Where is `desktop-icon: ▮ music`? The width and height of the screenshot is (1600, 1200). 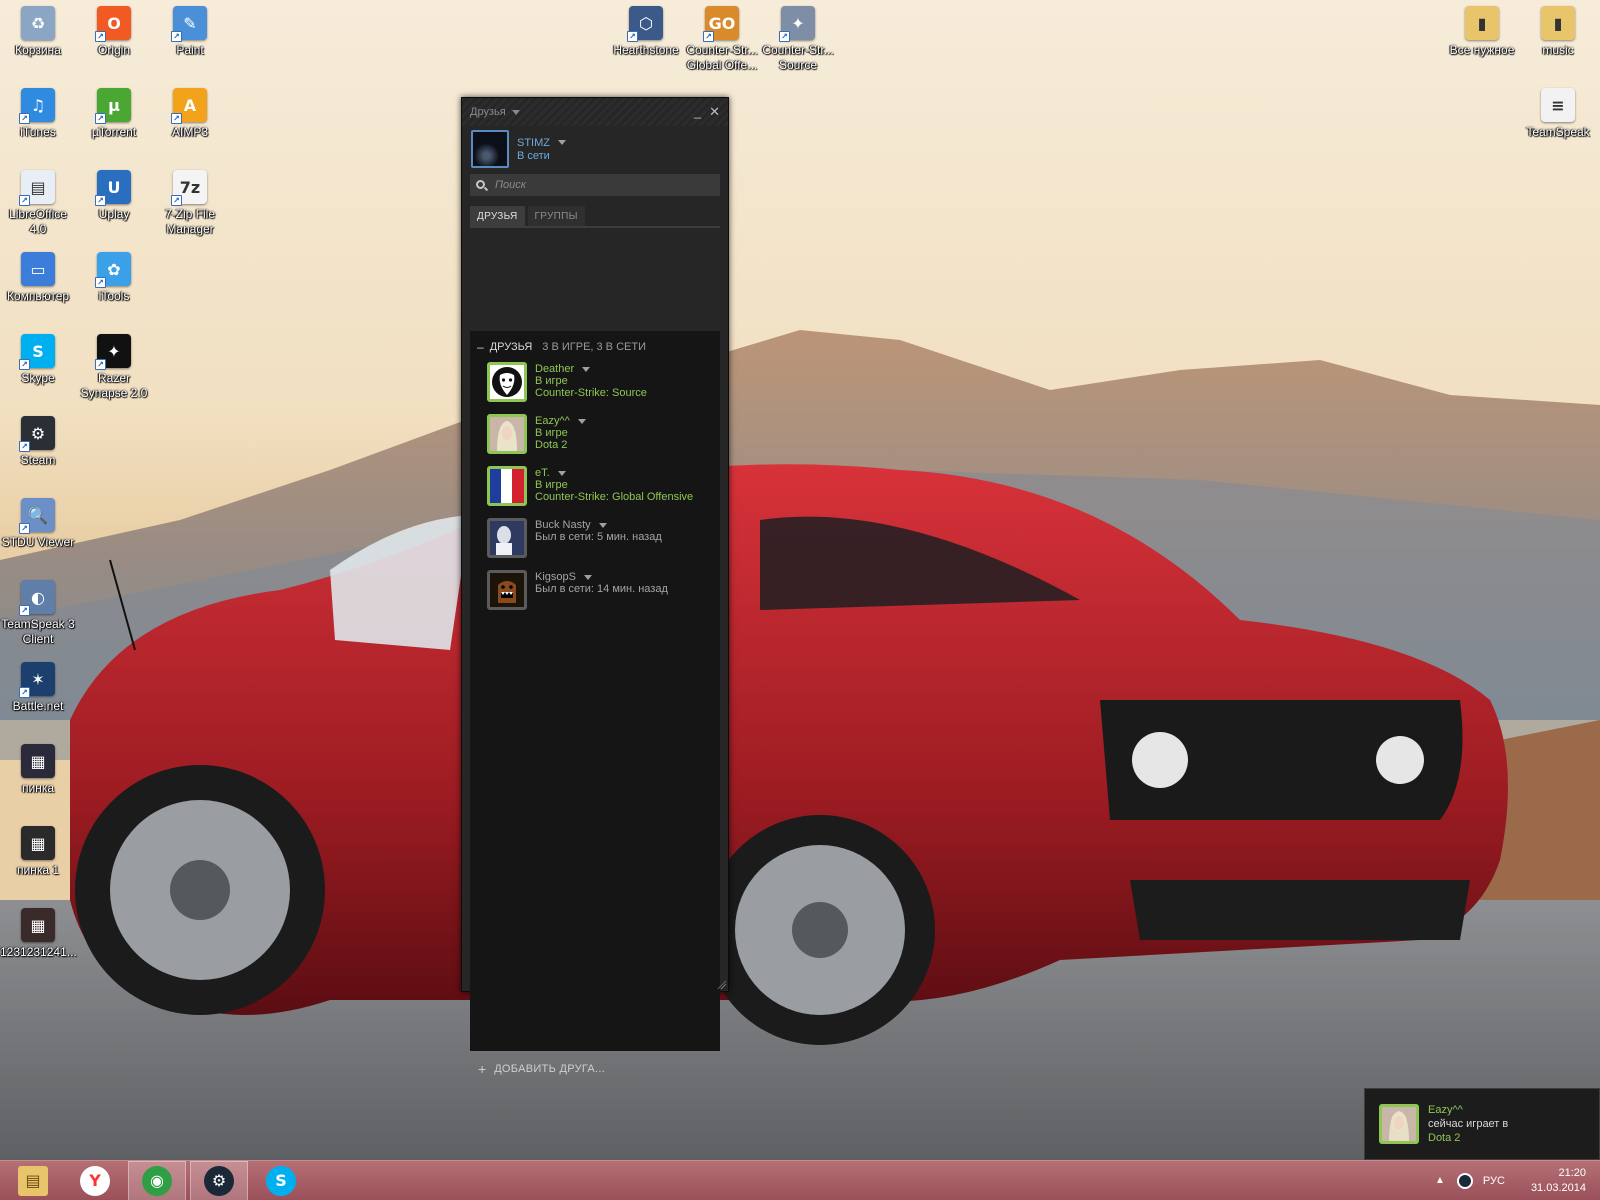
desktop-icon: ▮ music is located at coordinates (1558, 30).